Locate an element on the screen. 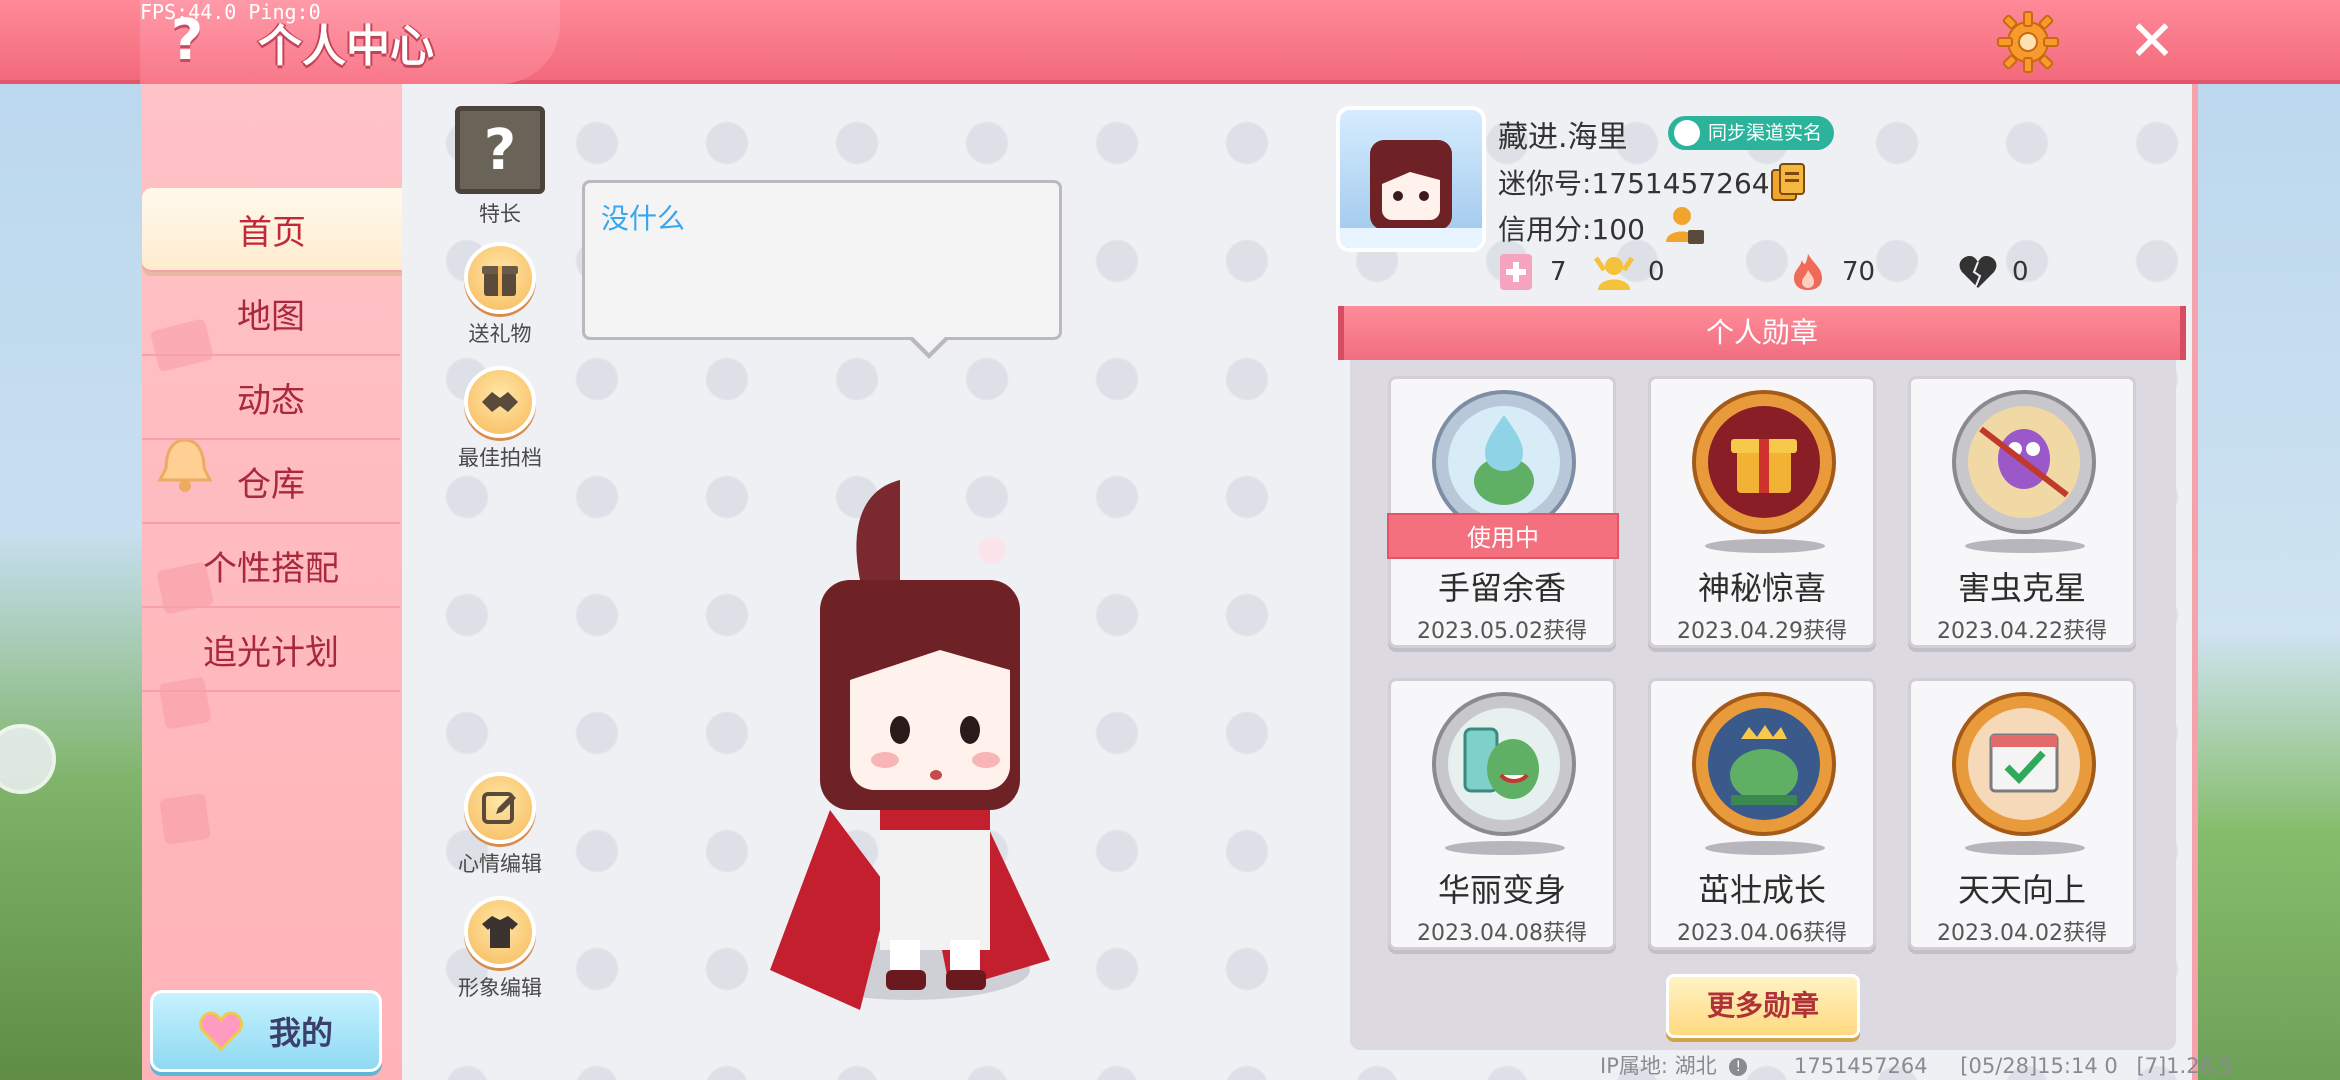 The width and height of the screenshot is (2340, 1080). sidebar-item-label: 个性搭配 is located at coordinates (271, 568).